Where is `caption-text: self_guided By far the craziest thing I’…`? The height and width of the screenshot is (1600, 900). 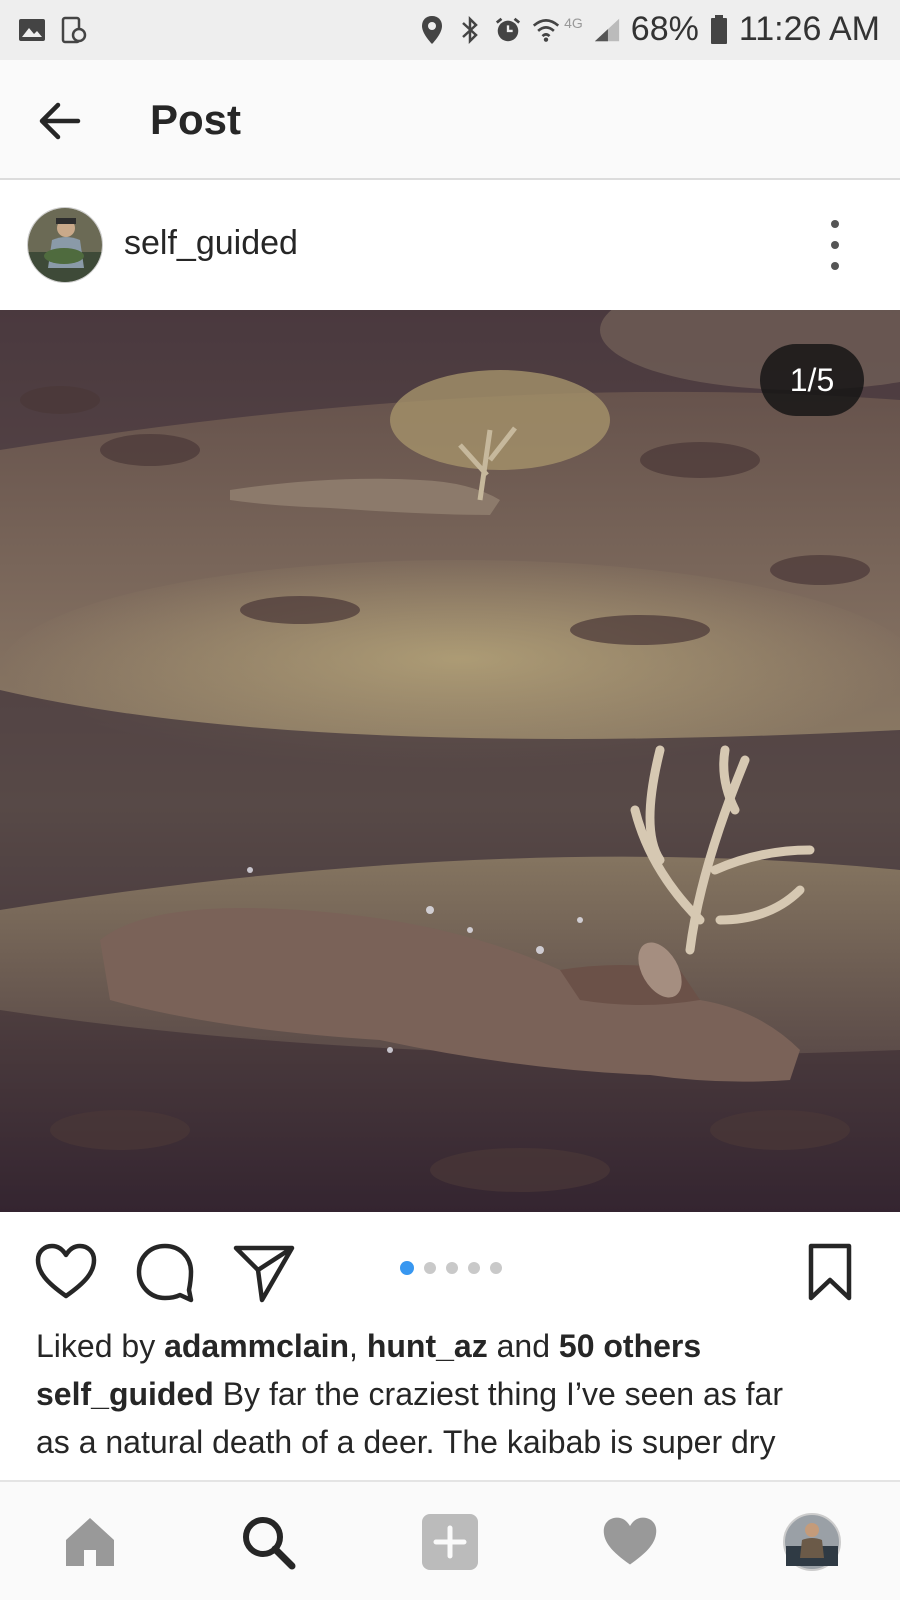 caption-text: self_guided By far the craziest thing I’… is located at coordinates (456, 1394).